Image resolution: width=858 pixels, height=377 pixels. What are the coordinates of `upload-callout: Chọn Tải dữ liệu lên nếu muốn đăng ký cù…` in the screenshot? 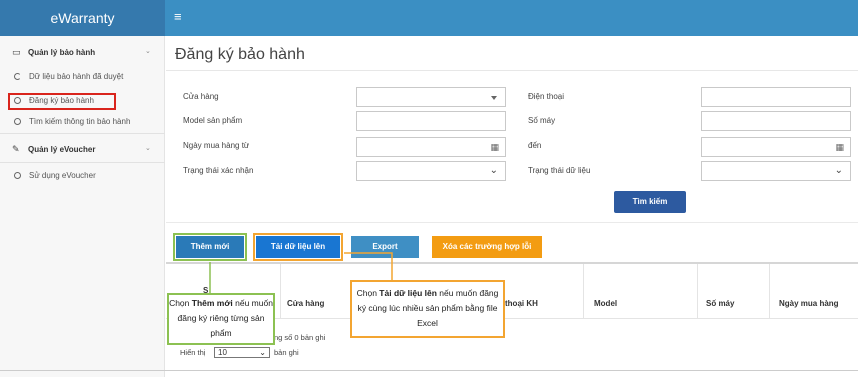 It's located at (427, 309).